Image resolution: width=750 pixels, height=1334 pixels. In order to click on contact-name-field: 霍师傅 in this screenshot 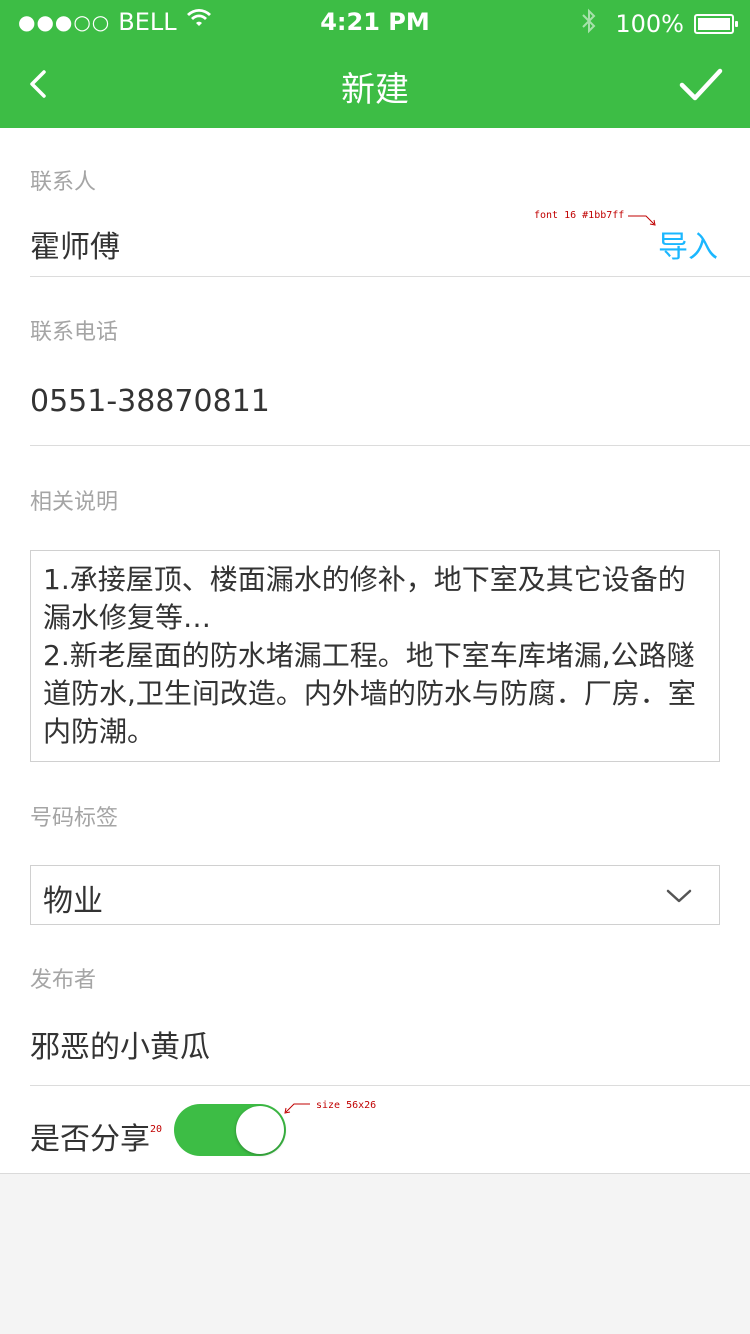, I will do `click(75, 244)`.